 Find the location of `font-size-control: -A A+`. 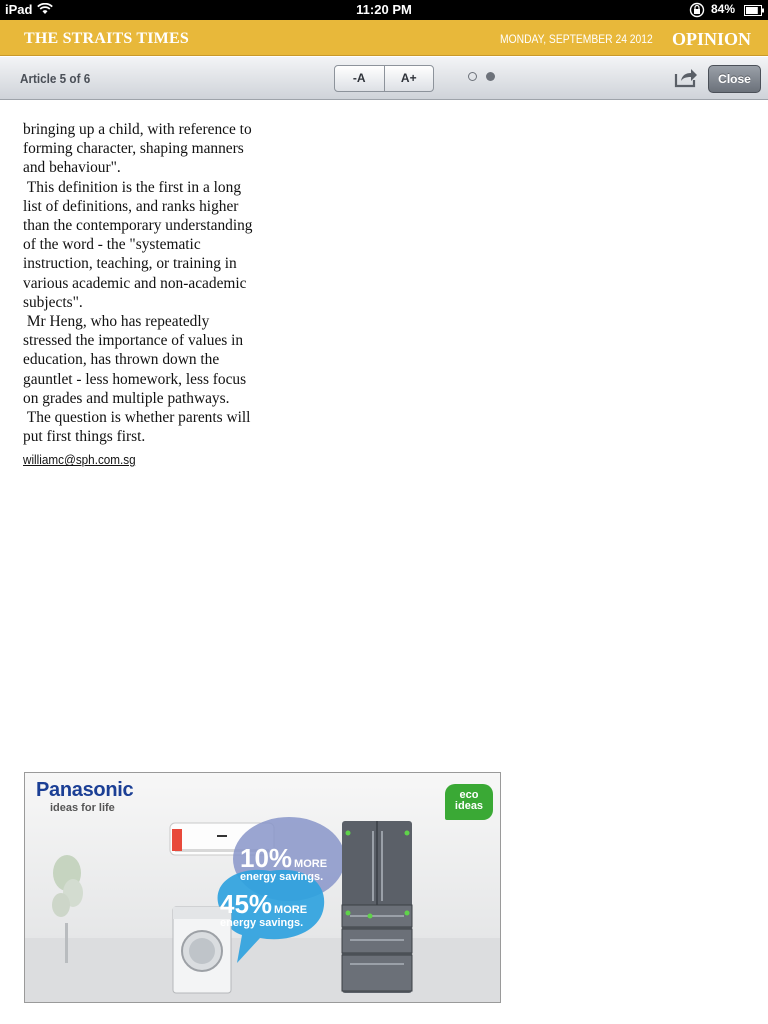

font-size-control: -A A+ is located at coordinates (384, 78).